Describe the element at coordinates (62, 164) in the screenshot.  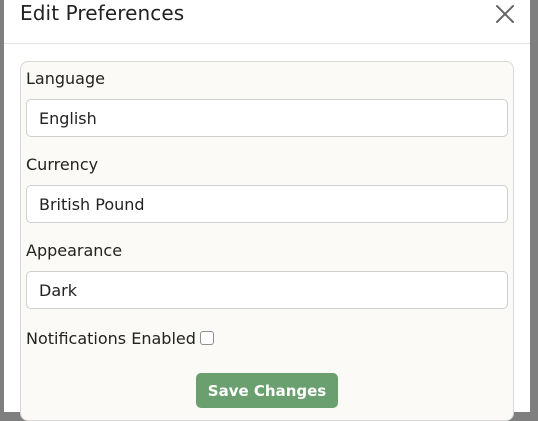
I see `currency-label: Currency` at that location.